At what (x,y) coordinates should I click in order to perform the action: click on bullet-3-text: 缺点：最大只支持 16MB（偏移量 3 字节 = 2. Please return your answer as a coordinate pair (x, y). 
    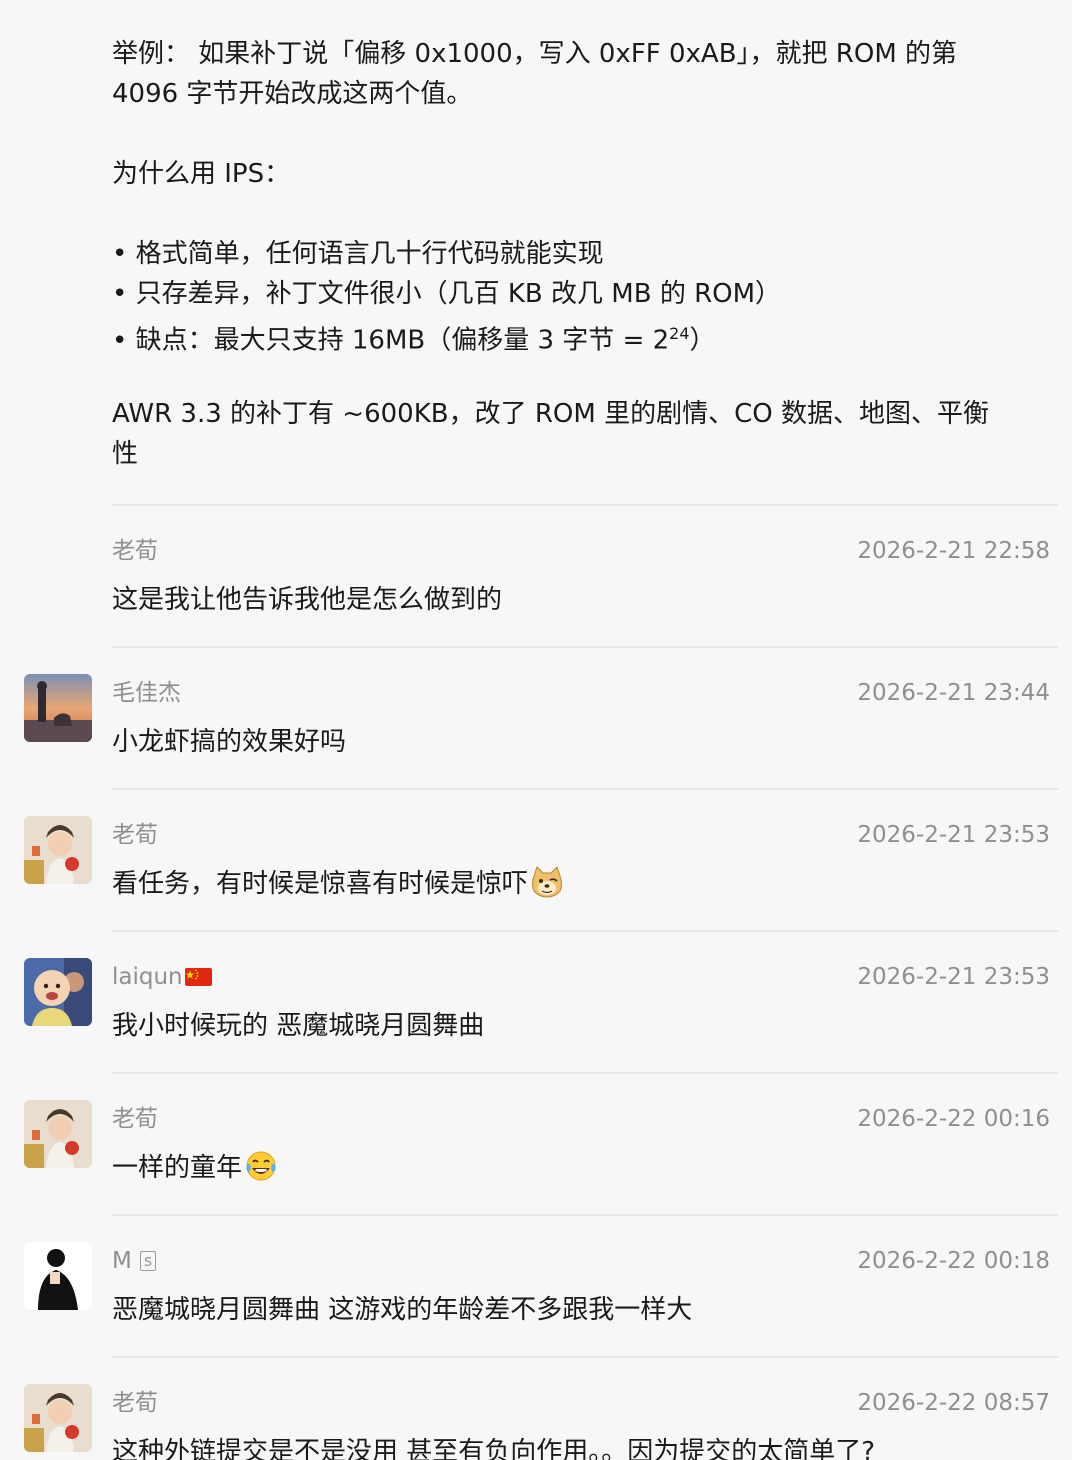
    Looking at the image, I should click on (402, 340).